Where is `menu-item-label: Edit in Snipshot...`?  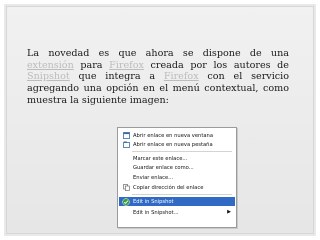 menu-item-label: Edit in Snipshot... is located at coordinates (156, 212).